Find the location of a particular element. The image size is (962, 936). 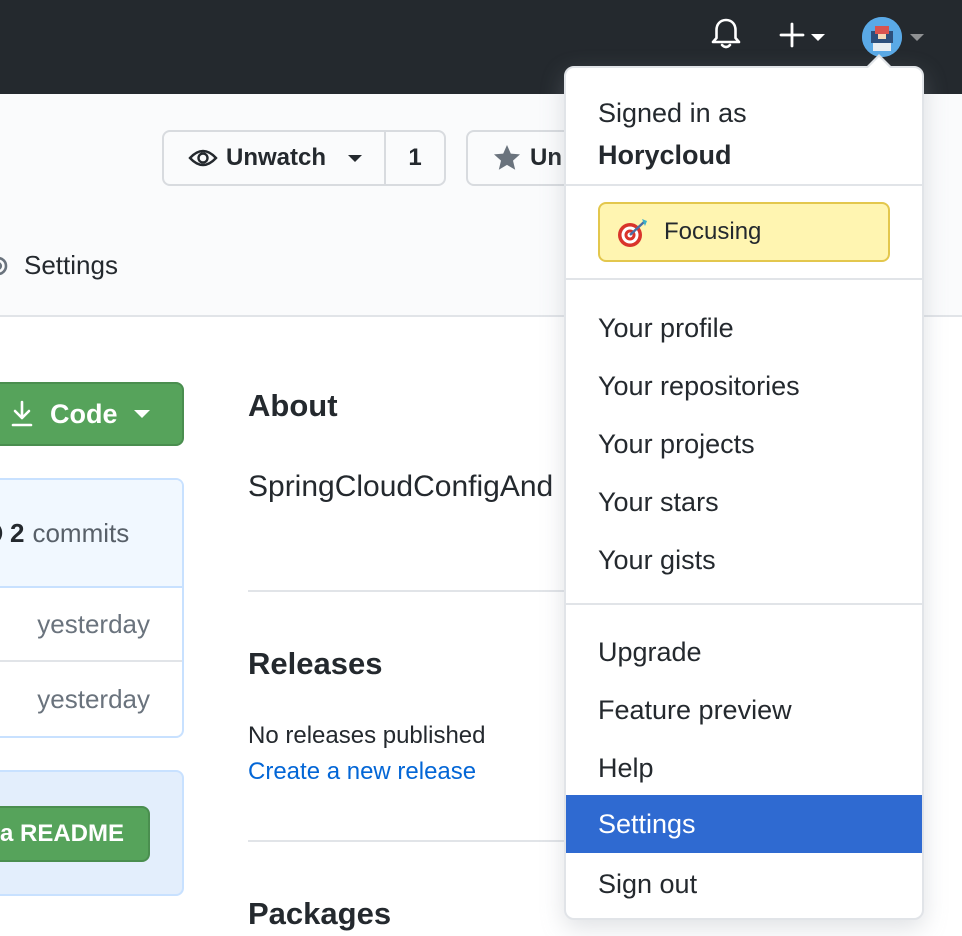

packages-heading: Packages is located at coordinates (320, 913).